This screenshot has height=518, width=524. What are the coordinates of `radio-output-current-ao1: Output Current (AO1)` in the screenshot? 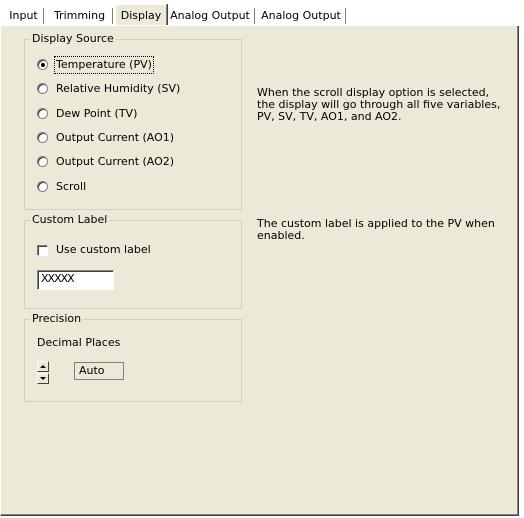 It's located at (132, 138).